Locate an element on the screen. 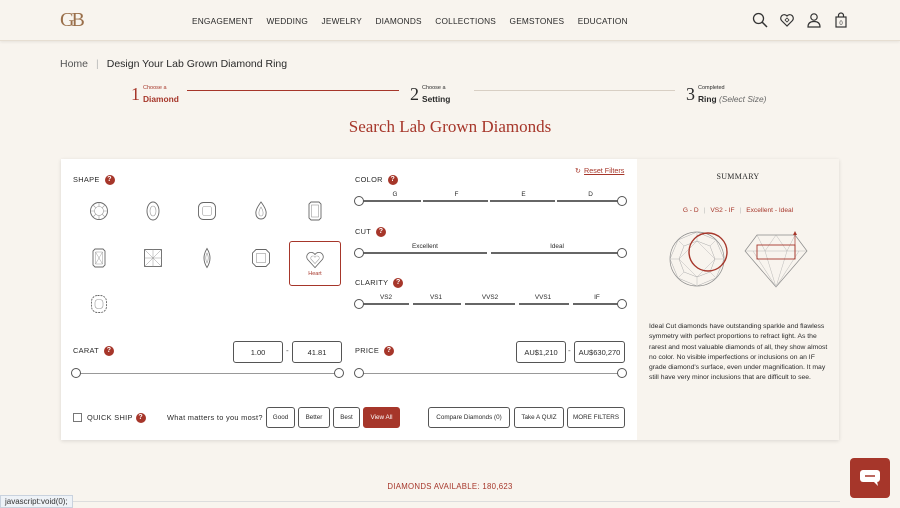 The height and width of the screenshot is (508, 900). shape-emerald-icon is located at coordinates (315, 211).